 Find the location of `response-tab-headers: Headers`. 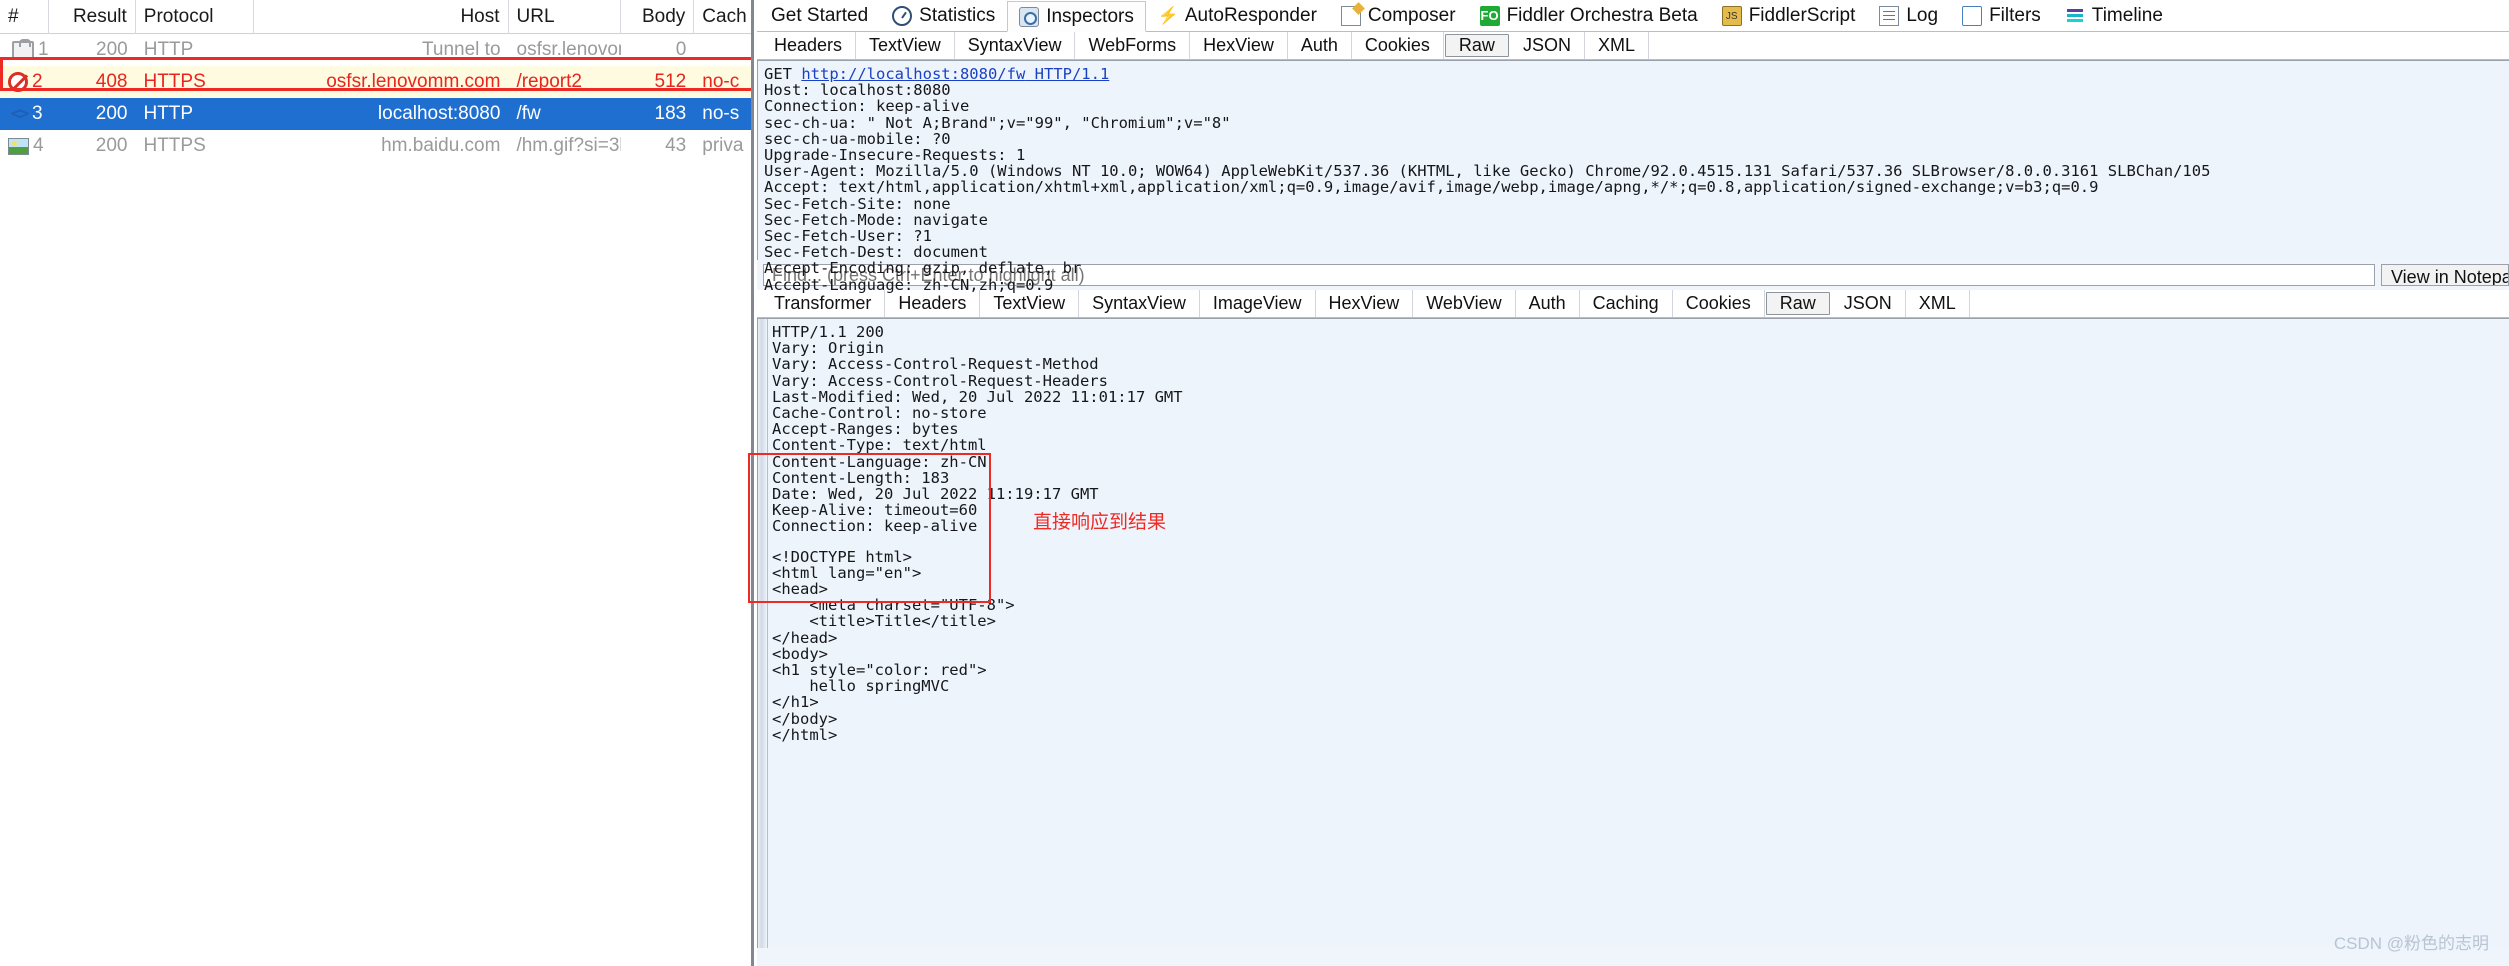

response-tab-headers: Headers is located at coordinates (933, 303).